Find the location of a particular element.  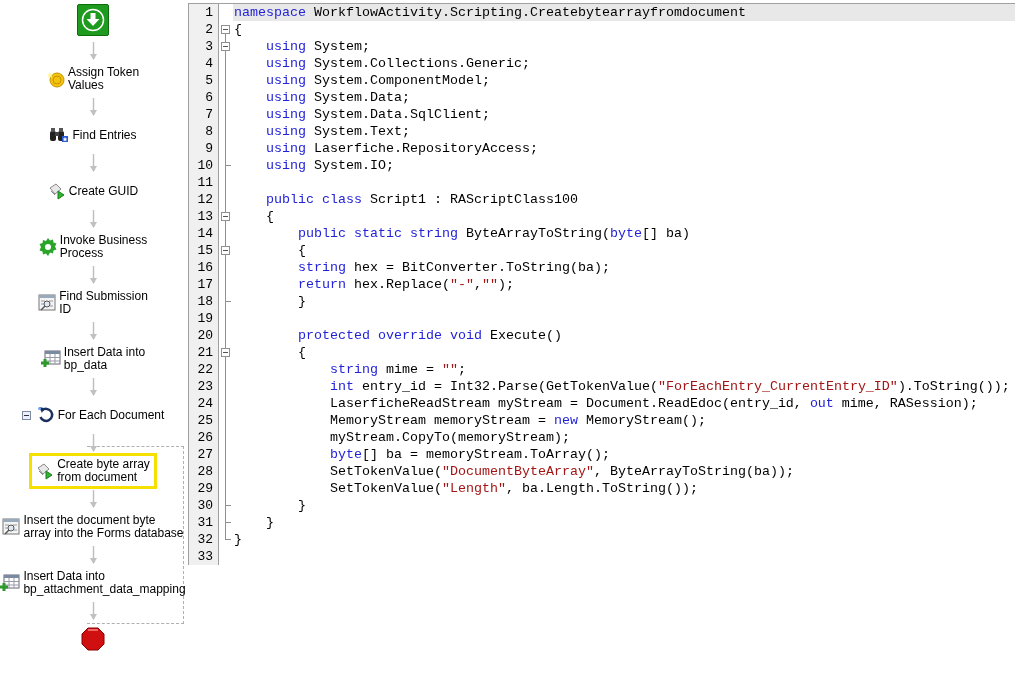

gear-icon is located at coordinates (47, 247).